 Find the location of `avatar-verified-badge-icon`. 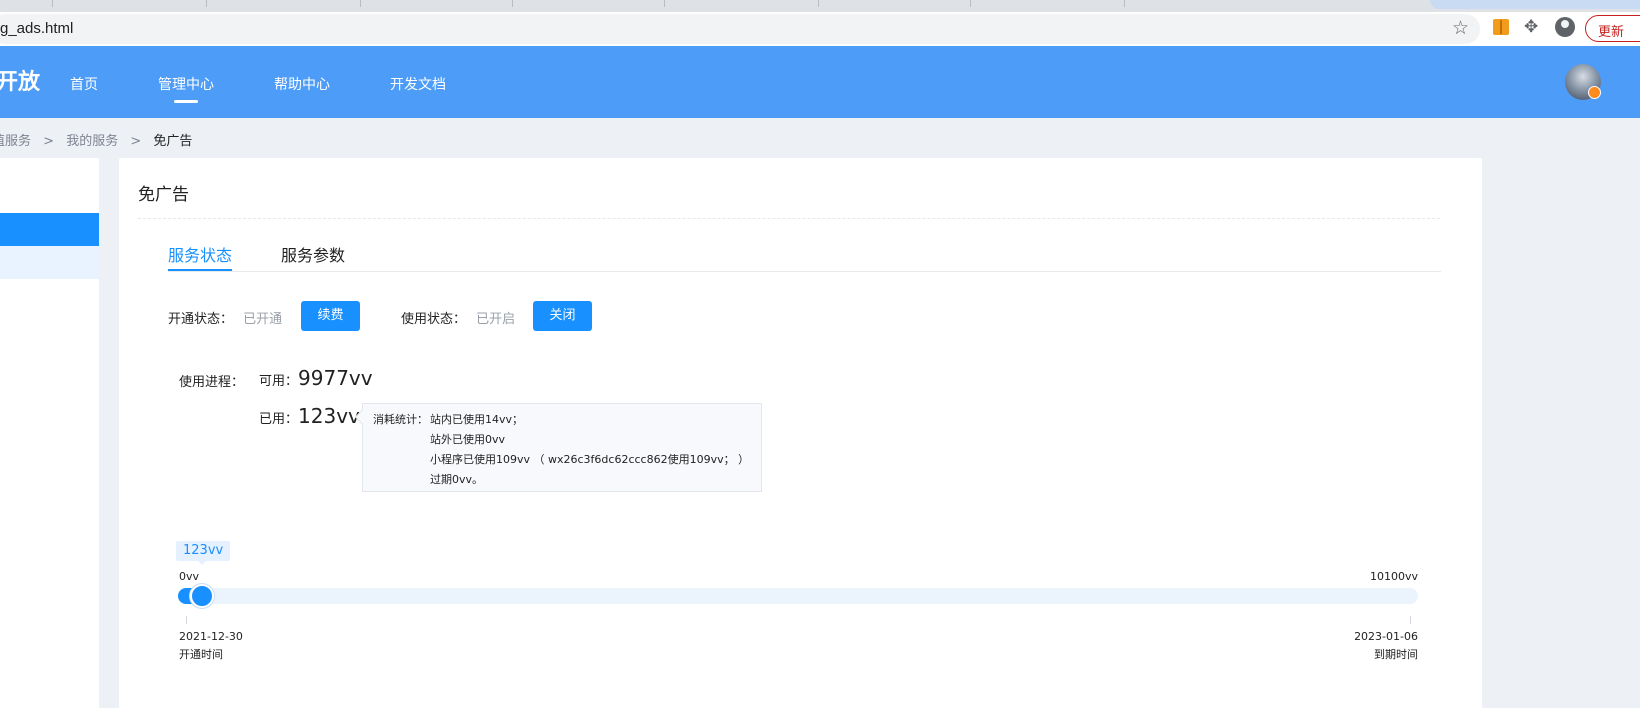

avatar-verified-badge-icon is located at coordinates (1594, 92).